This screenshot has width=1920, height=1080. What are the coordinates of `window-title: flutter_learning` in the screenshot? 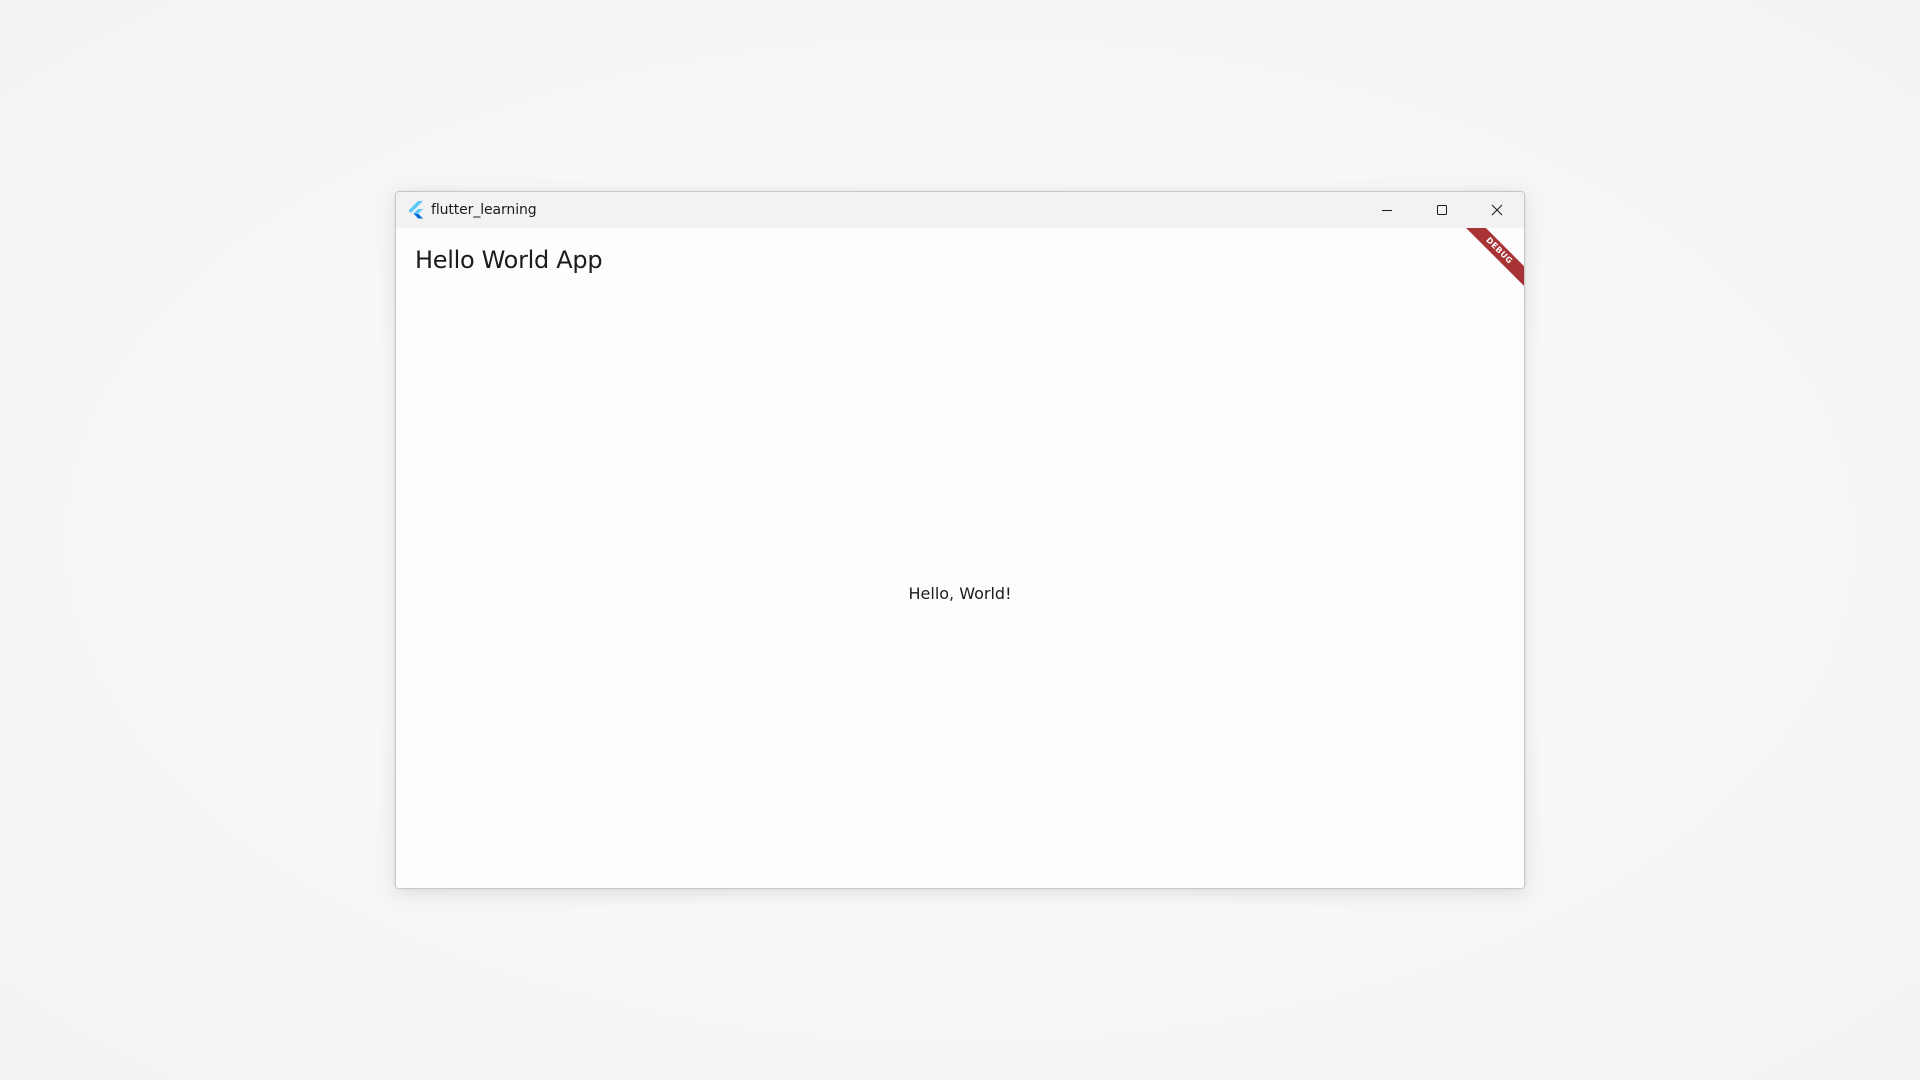 It's located at (484, 210).